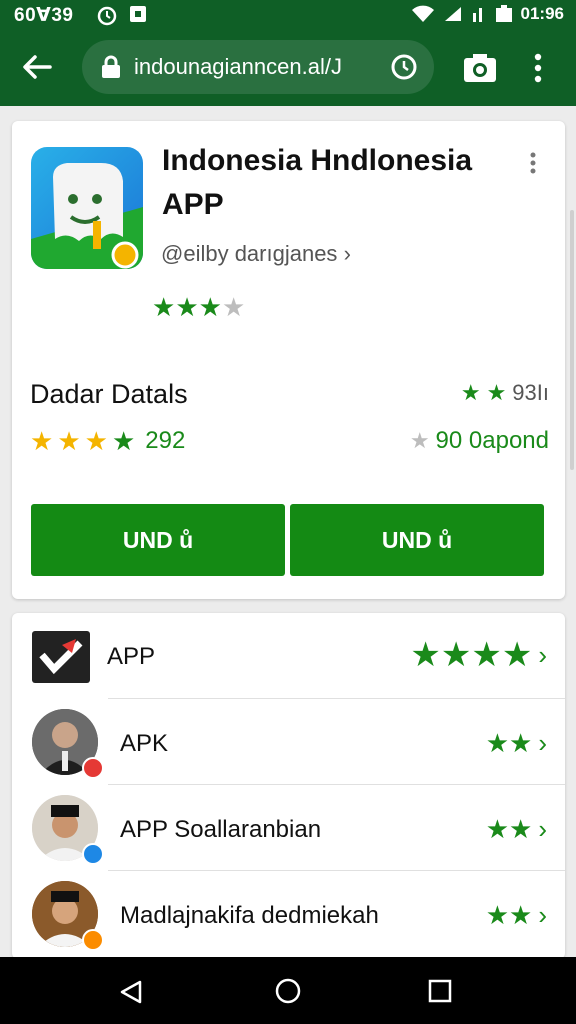 The width and height of the screenshot is (576, 1024). What do you see at coordinates (417, 540) in the screenshot?
I see `install-button-right: UND ů` at bounding box center [417, 540].